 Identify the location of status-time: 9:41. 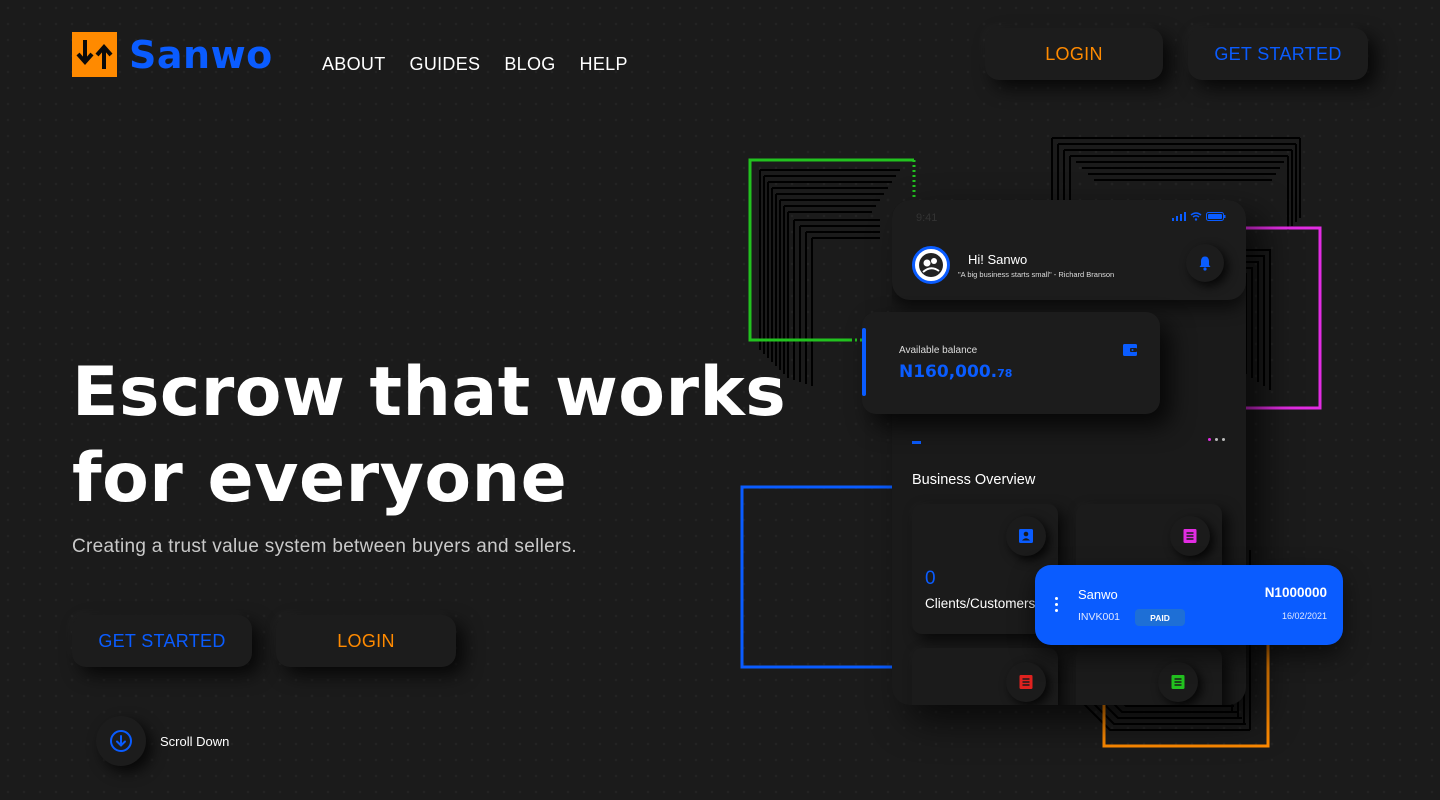
(927, 218).